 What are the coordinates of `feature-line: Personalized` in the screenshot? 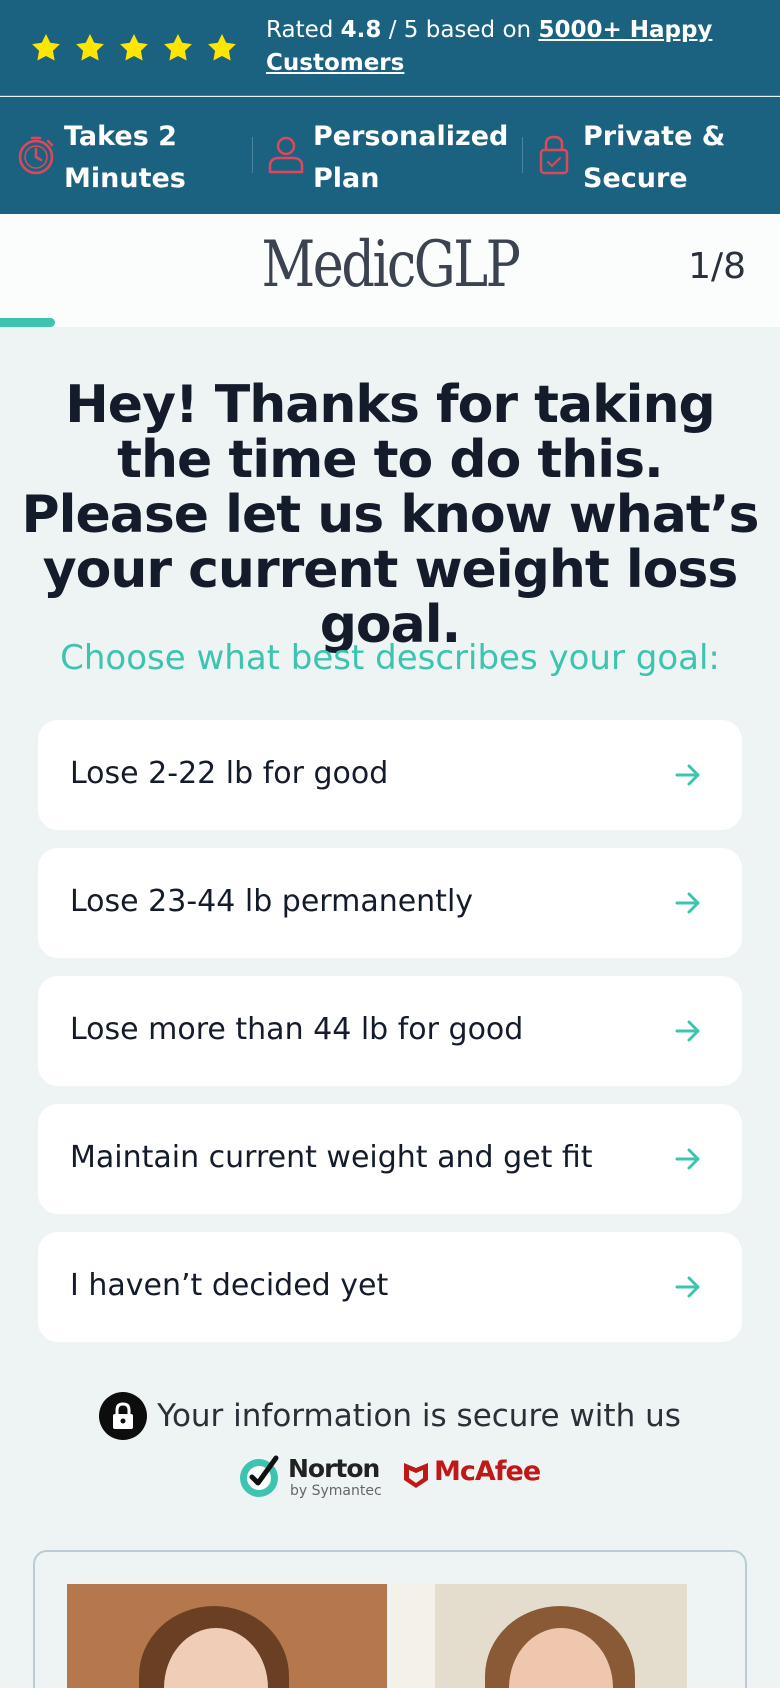 It's located at (411, 136).